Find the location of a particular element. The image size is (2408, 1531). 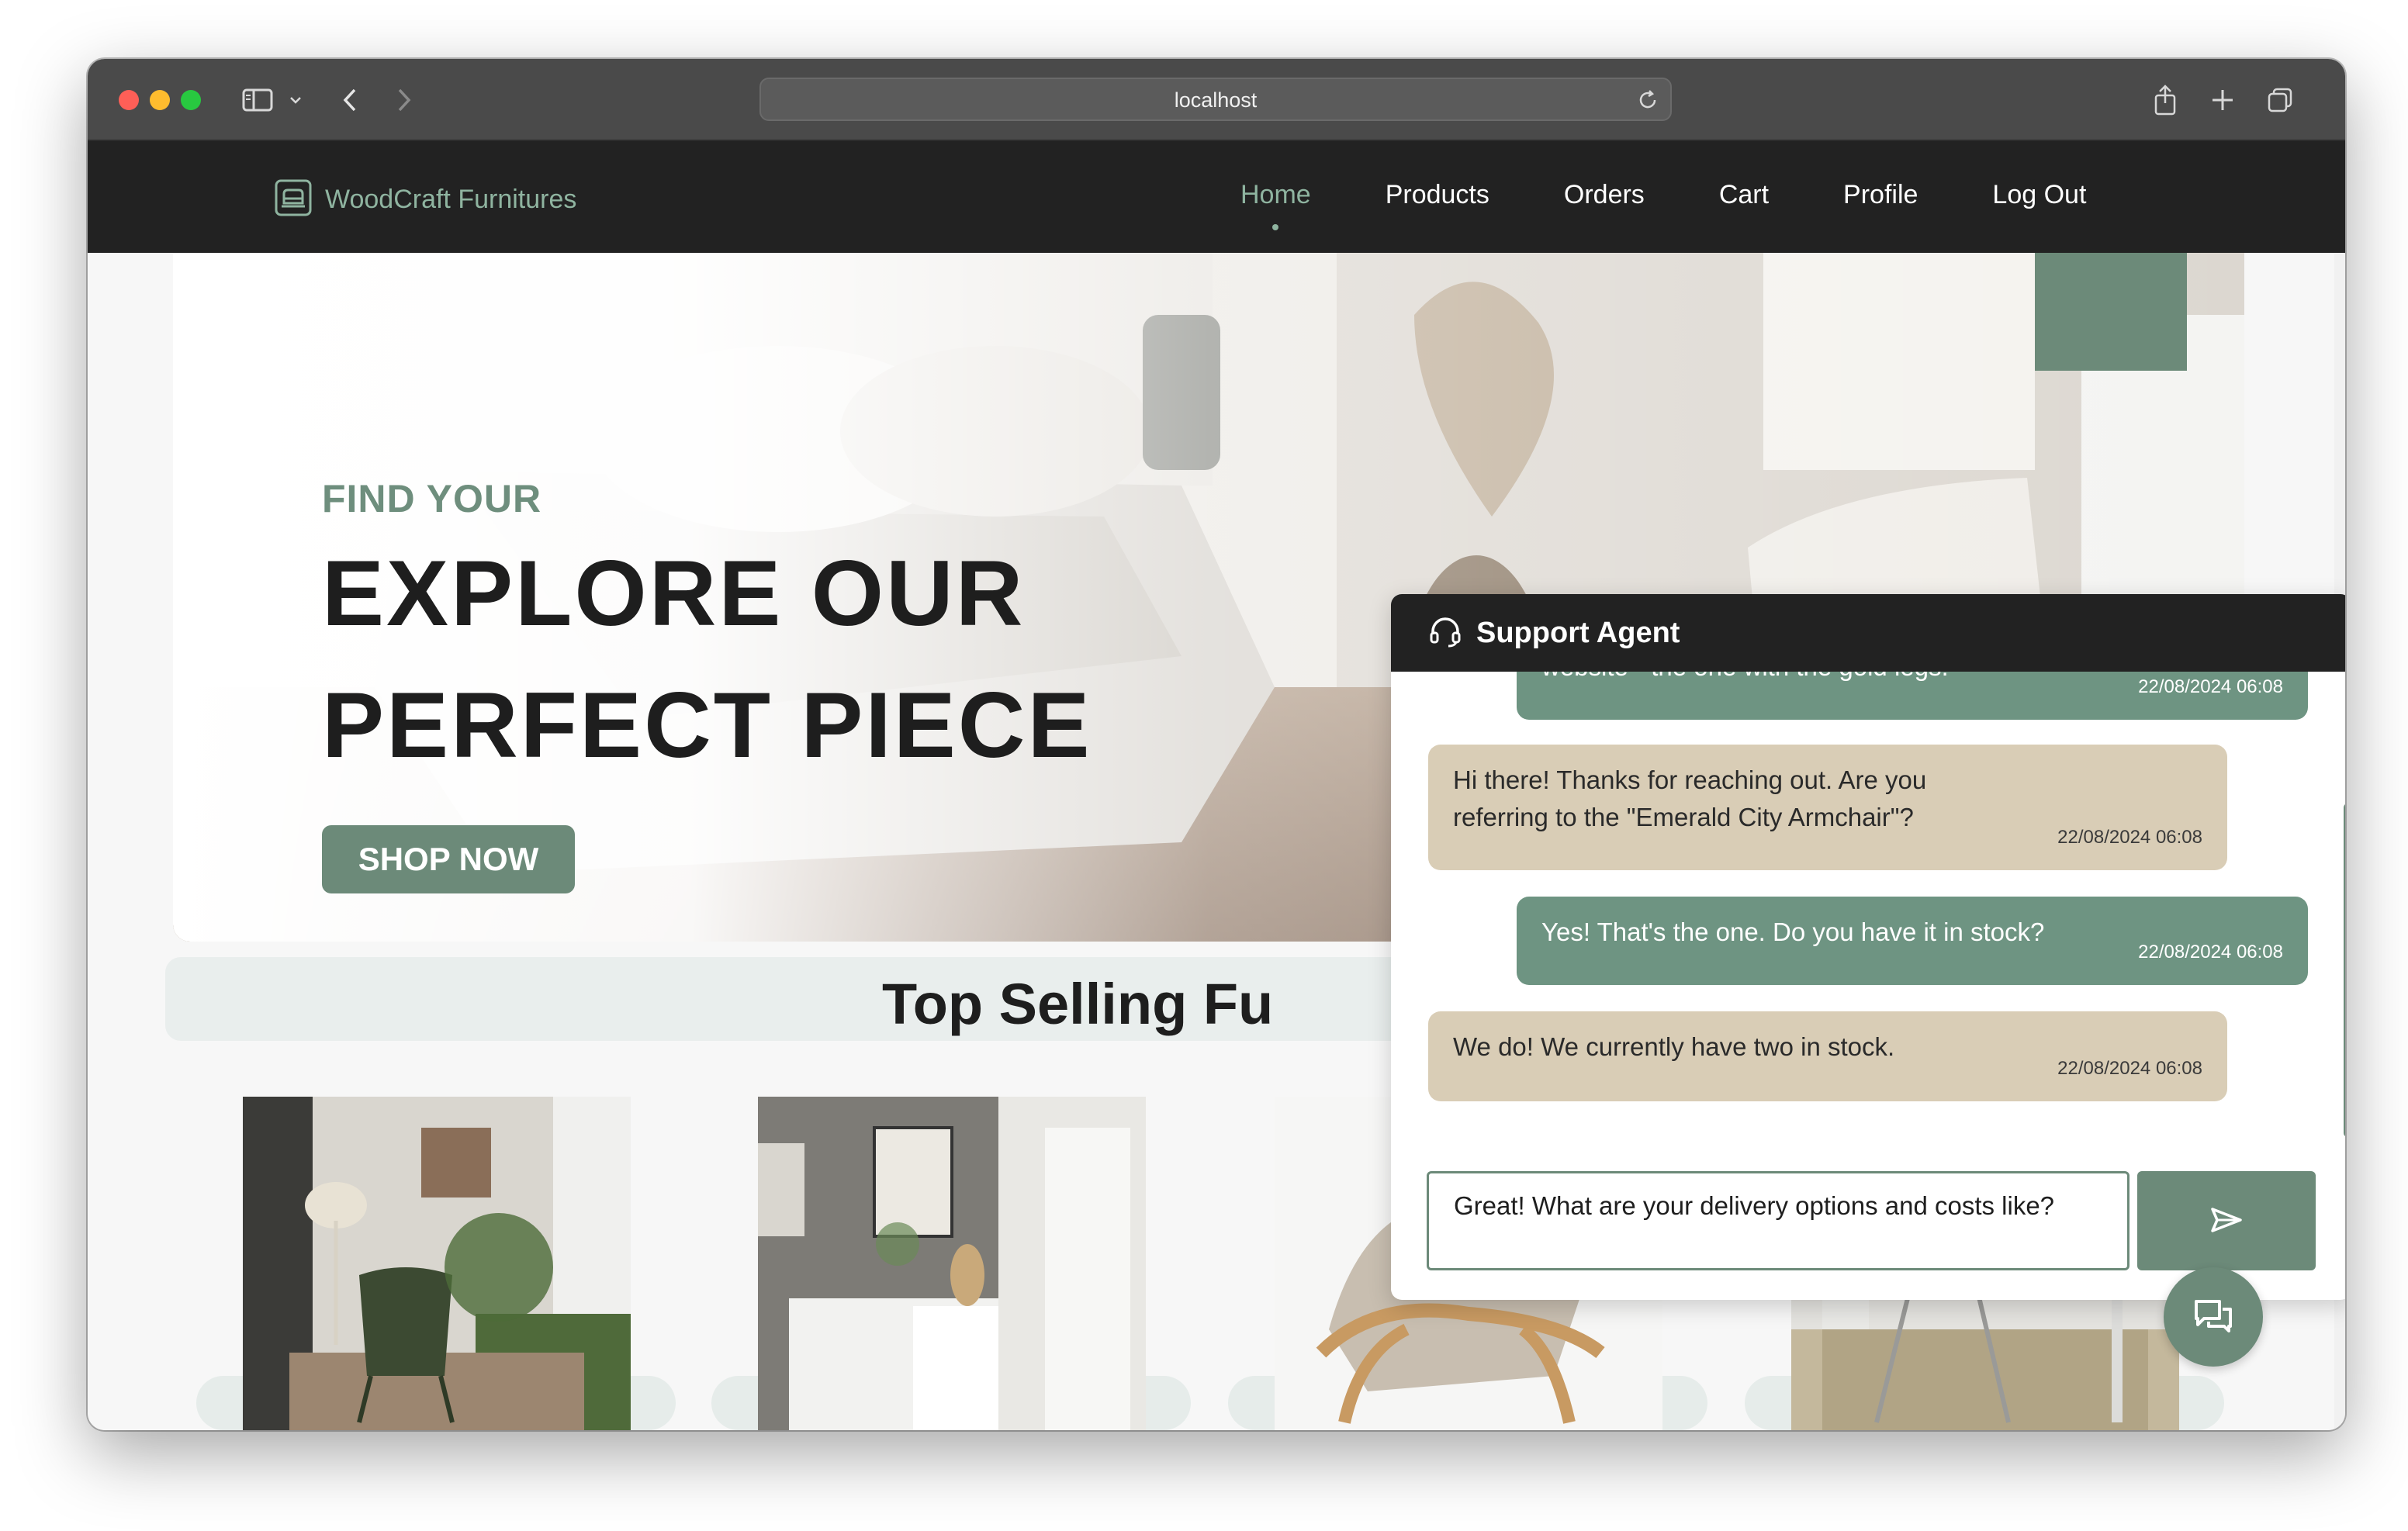

message-text: website - the one with the gold legs. is located at coordinates (1745, 676).